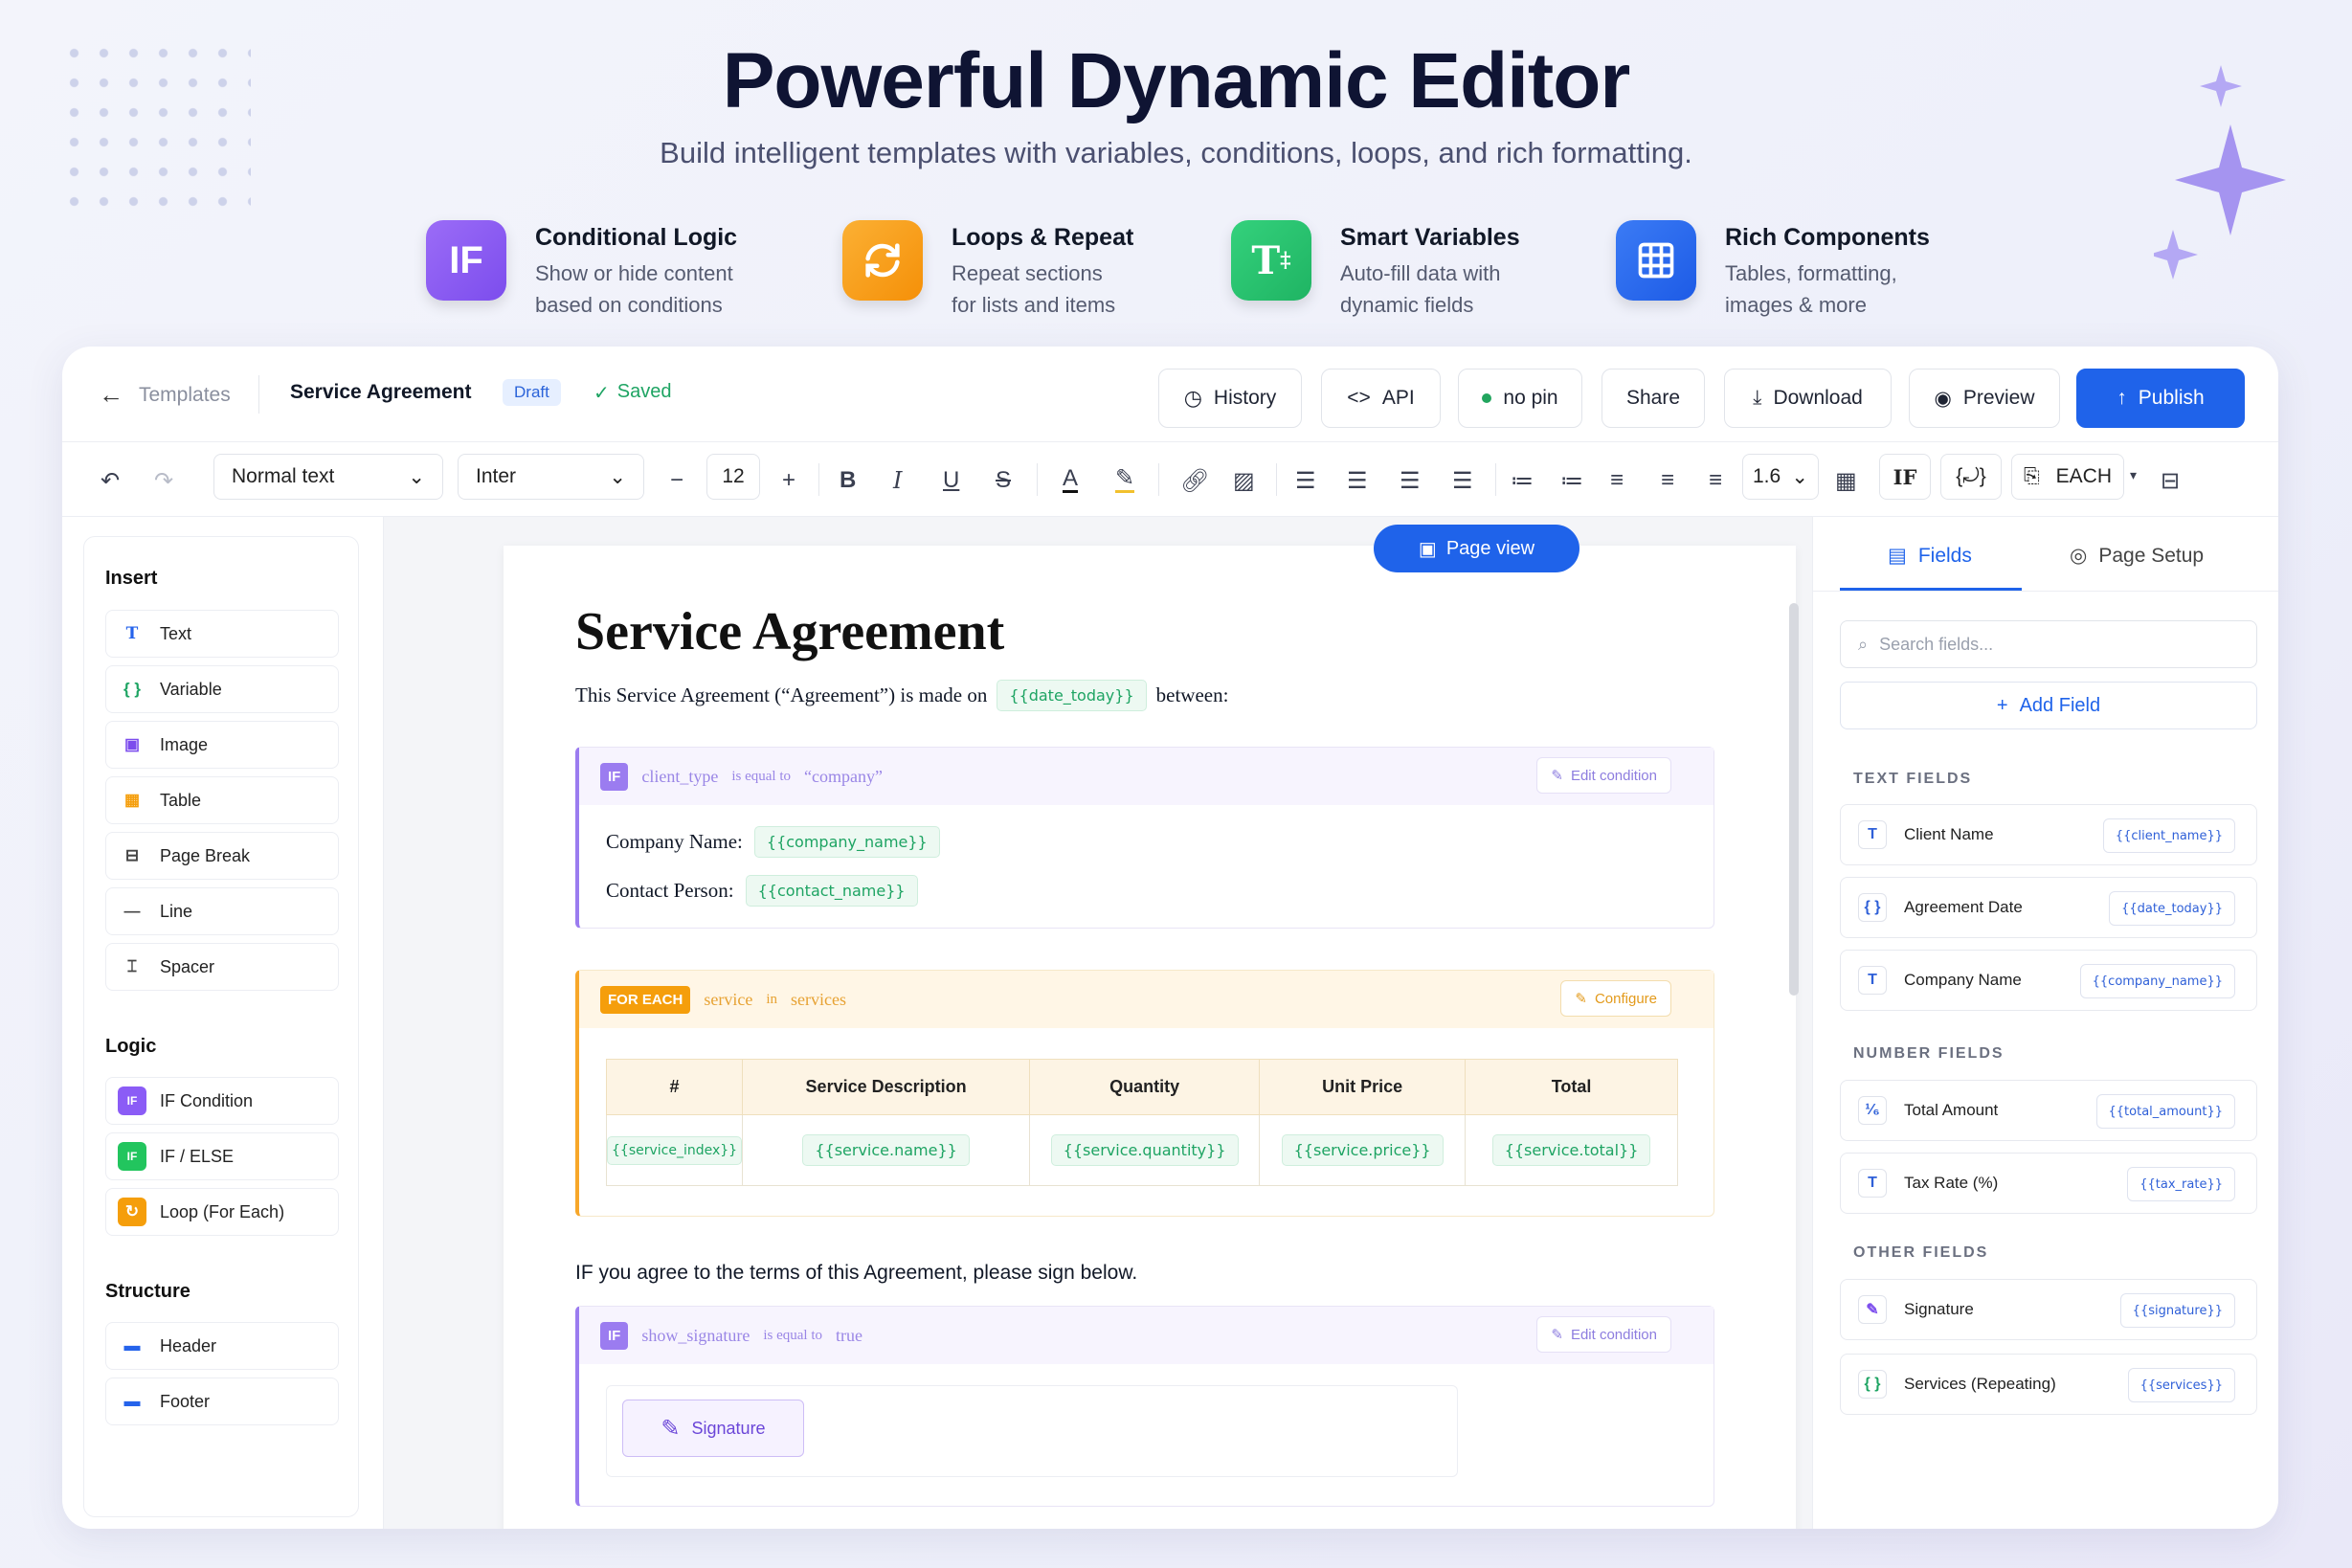  Describe the element at coordinates (2049, 706) in the screenshot. I see `add-field-button: + Add Field` at that location.